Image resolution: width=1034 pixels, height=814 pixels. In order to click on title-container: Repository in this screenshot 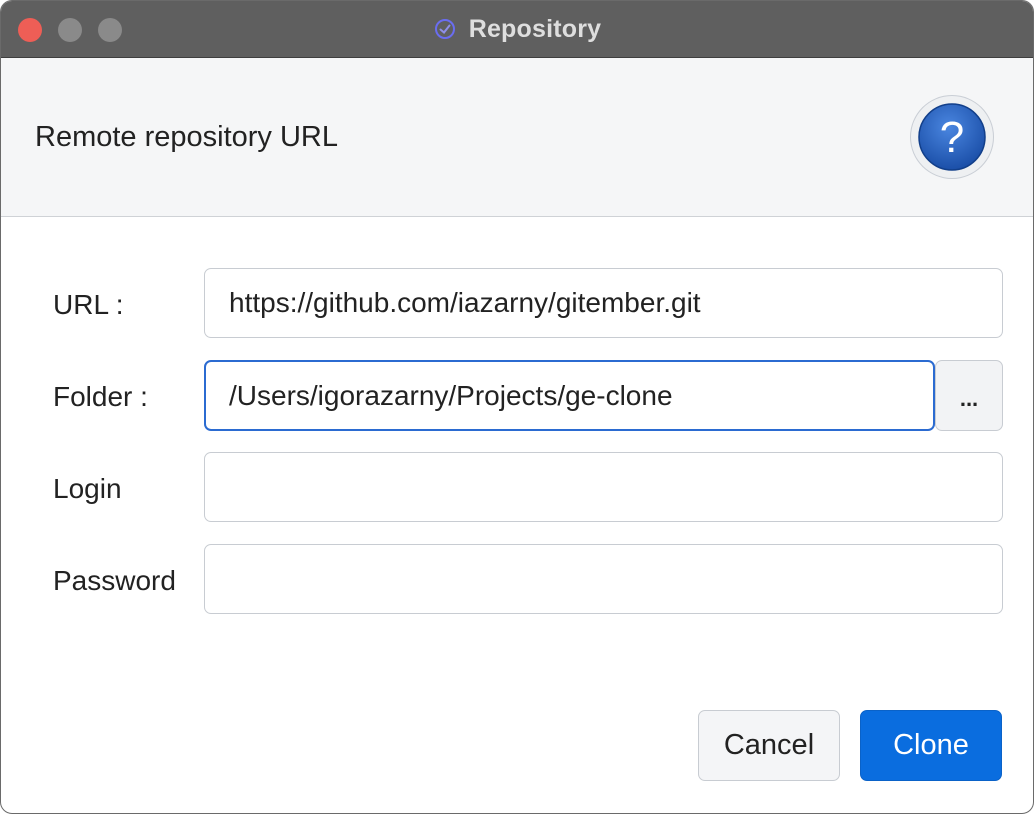, I will do `click(517, 29)`.